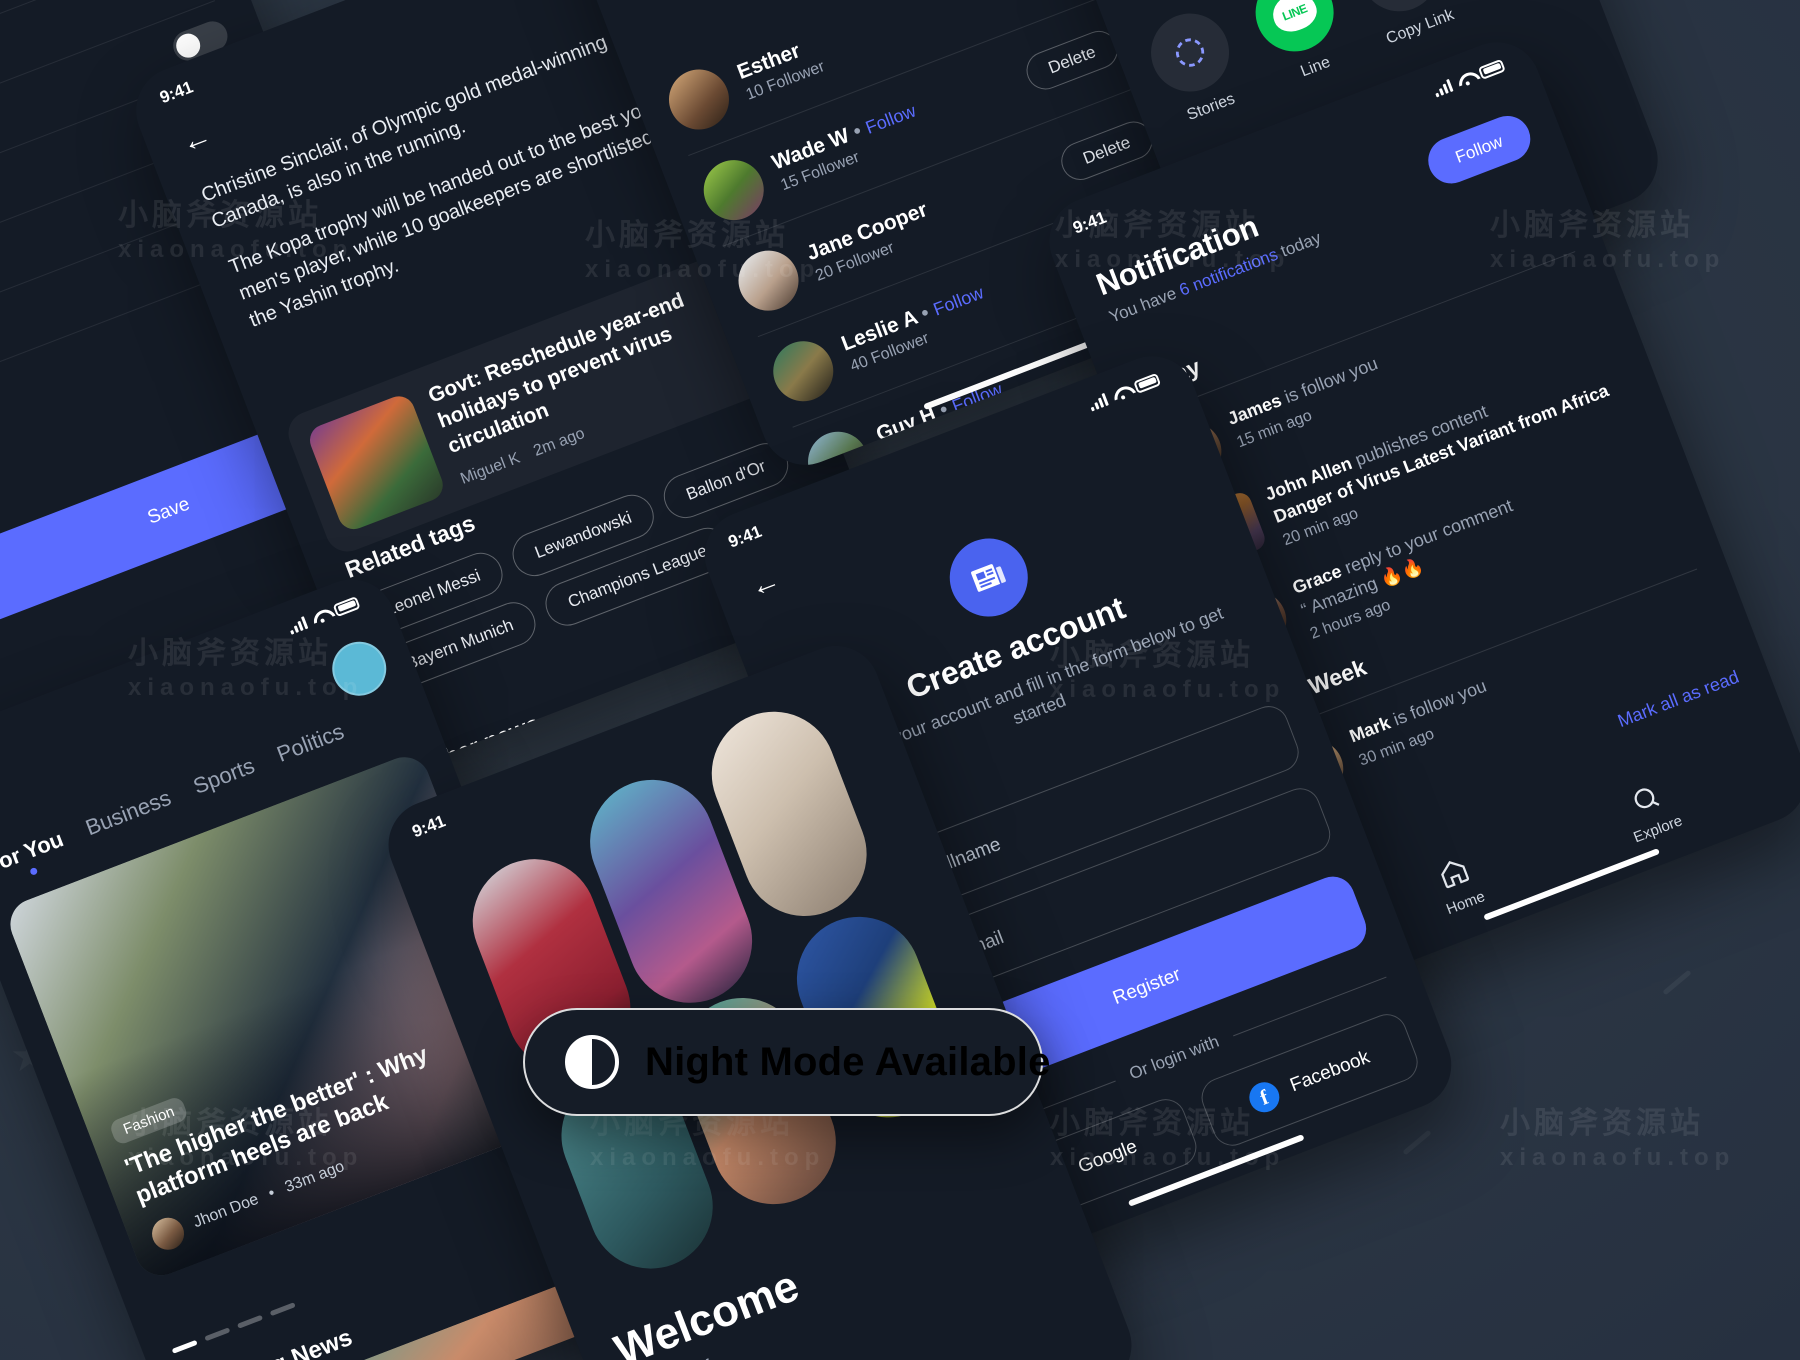 The image size is (1800, 1360). What do you see at coordinates (1264, 1097) in the screenshot?
I see `facebook-icon: f` at bounding box center [1264, 1097].